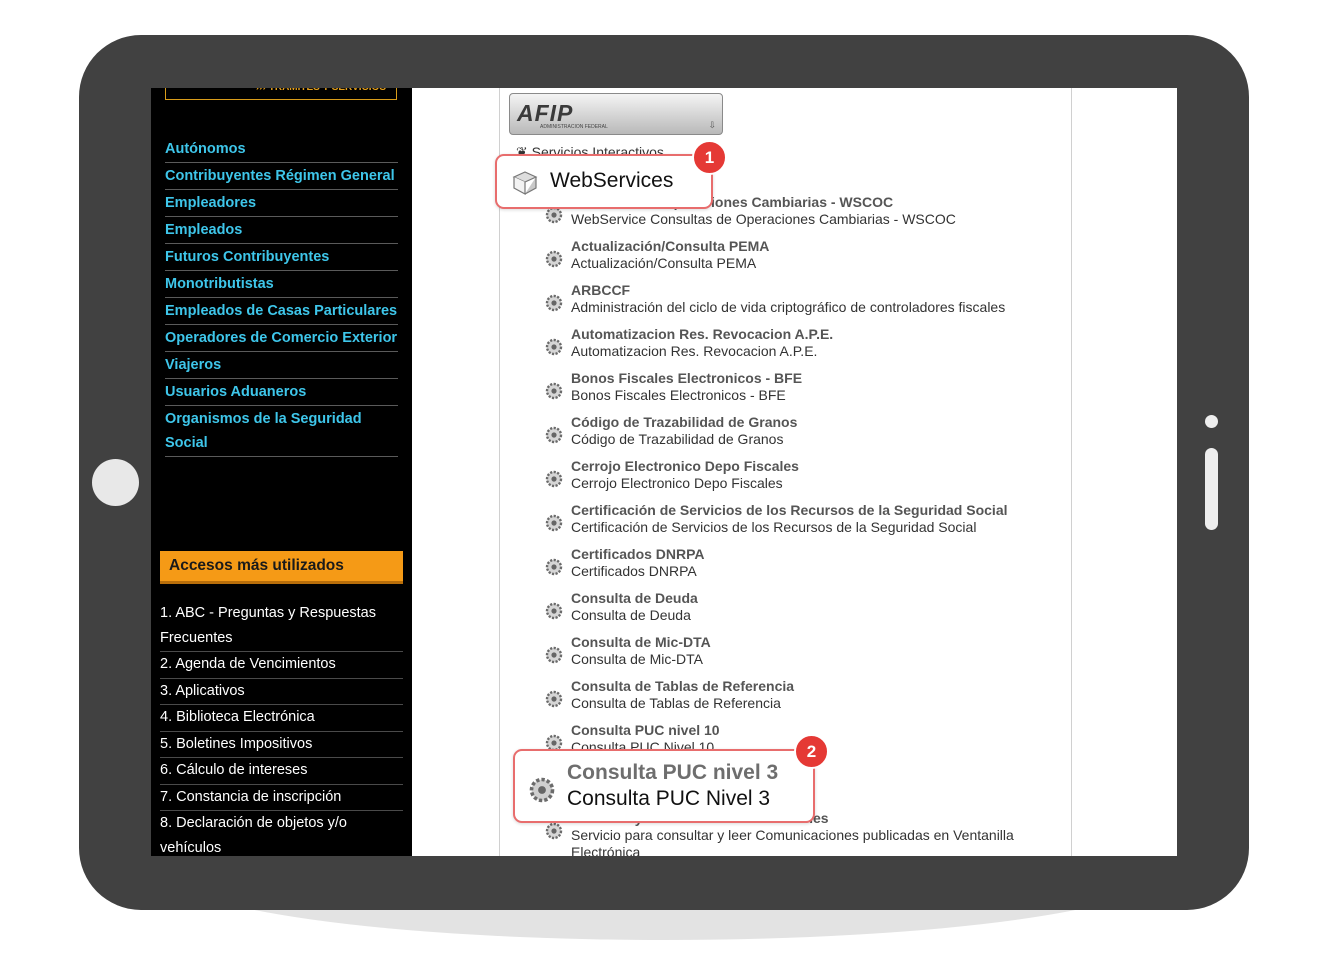 The image size is (1328, 977). I want to click on afip-logo-subtitle: ADMINISTRACION FEDERAL, so click(574, 127).